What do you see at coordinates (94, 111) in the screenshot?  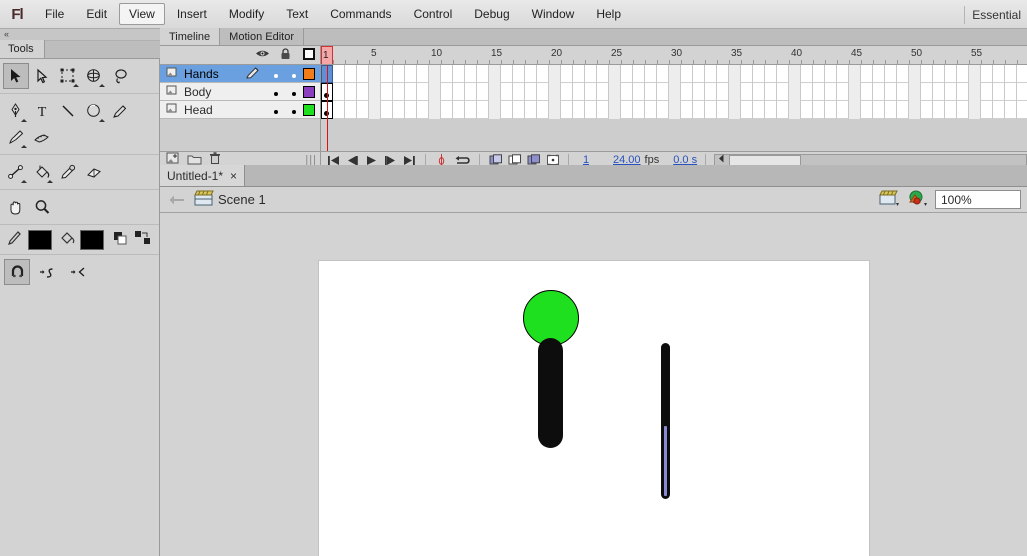 I see `oval-tool` at bounding box center [94, 111].